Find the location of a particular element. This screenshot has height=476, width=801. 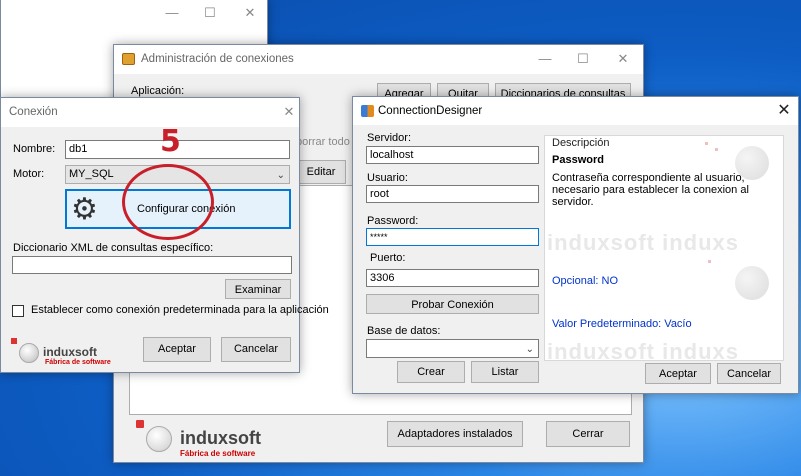

puerto-input: 3306 is located at coordinates (452, 278).